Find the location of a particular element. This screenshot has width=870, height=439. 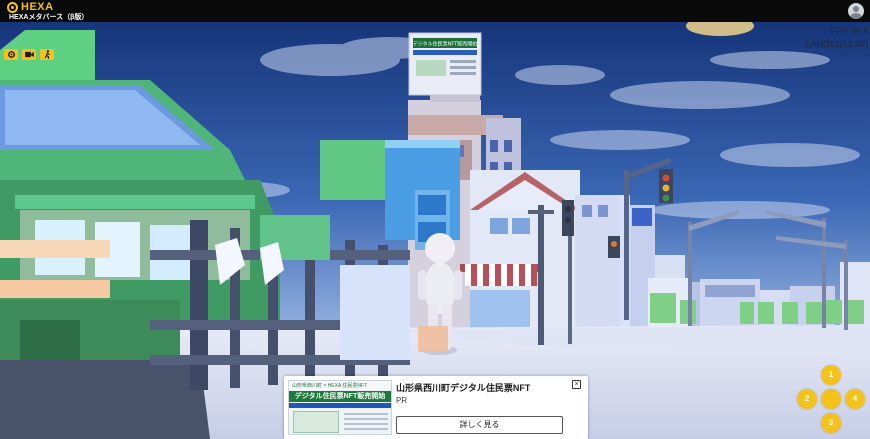

dpad-right-button: 4 is located at coordinates (855, 399).